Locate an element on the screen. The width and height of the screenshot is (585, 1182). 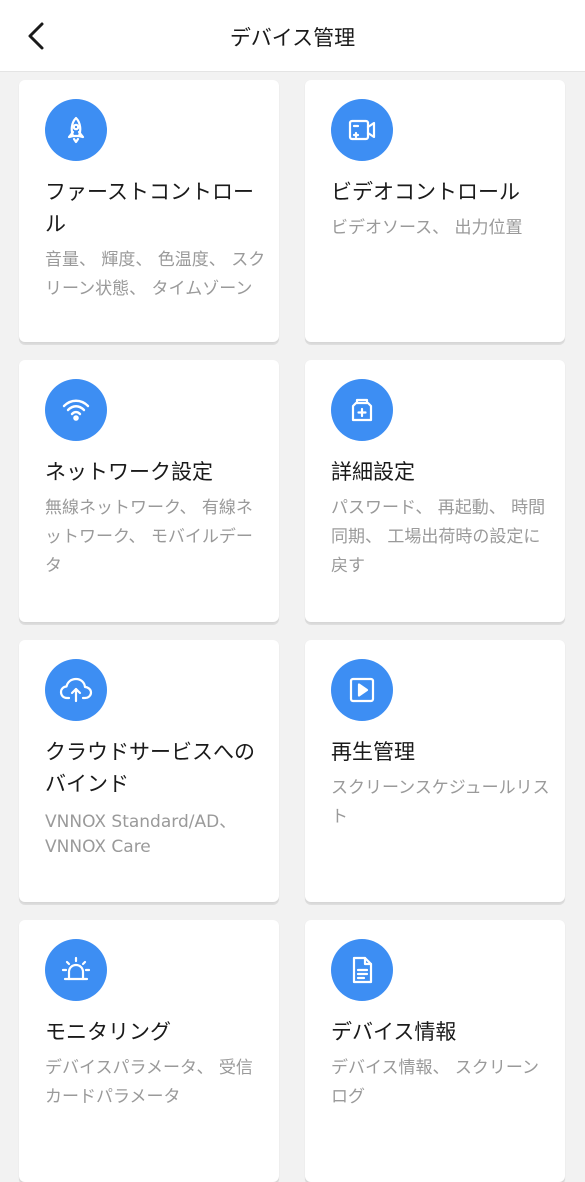
card-description: スクリーンスケジュールリスト is located at coordinates (440, 802).